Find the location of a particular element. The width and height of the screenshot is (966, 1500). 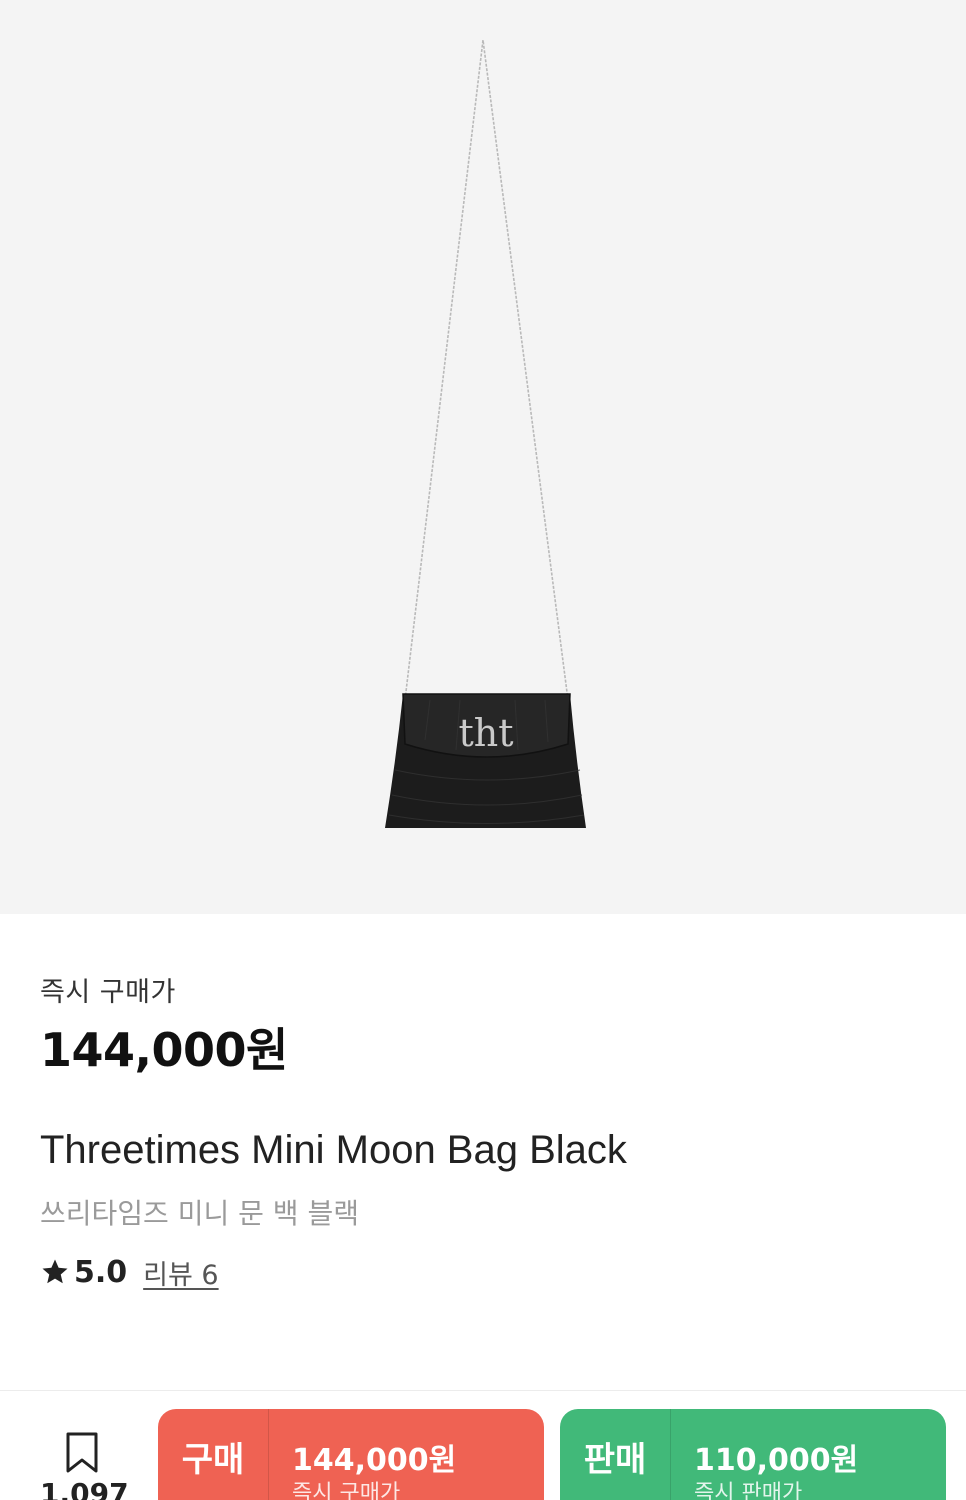

buy-label: 구매 is located at coordinates (213, 1459).